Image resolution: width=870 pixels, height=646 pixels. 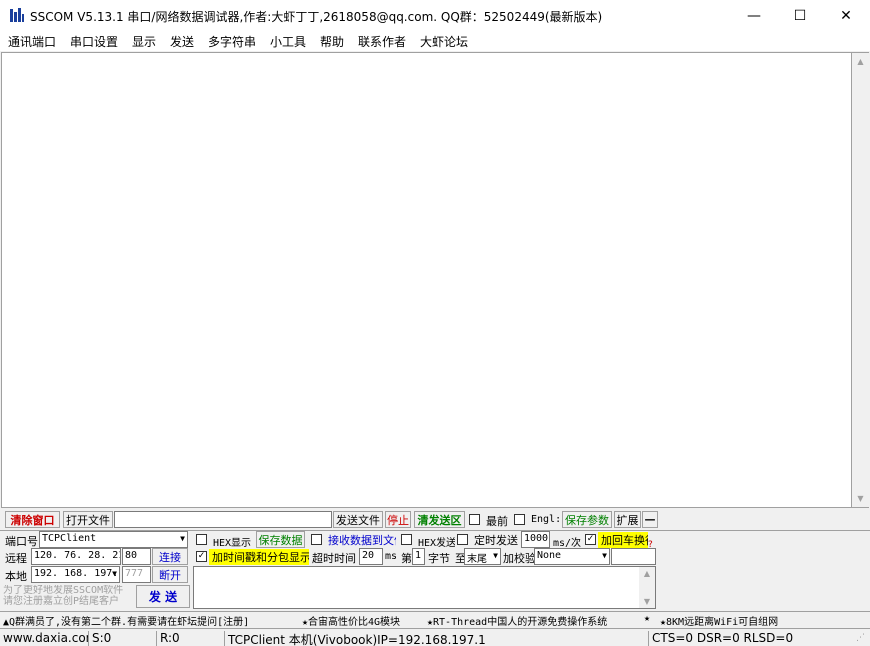 I want to click on collapse-button: —, so click(x=650, y=519).